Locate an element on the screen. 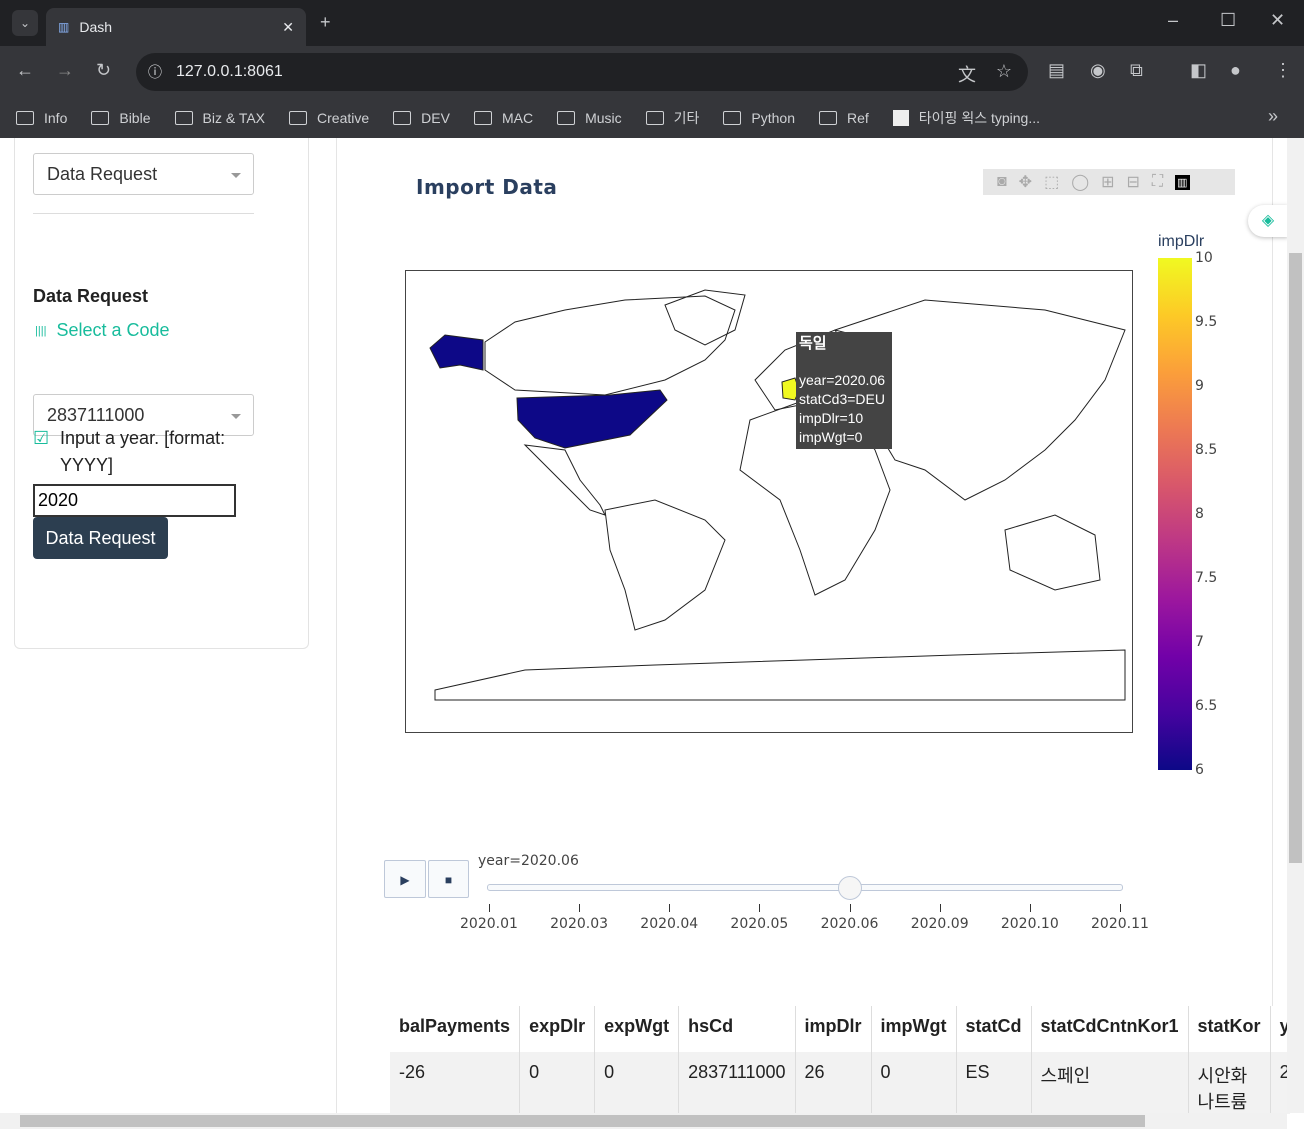  top-dropdown: Data Request is located at coordinates (143, 174).